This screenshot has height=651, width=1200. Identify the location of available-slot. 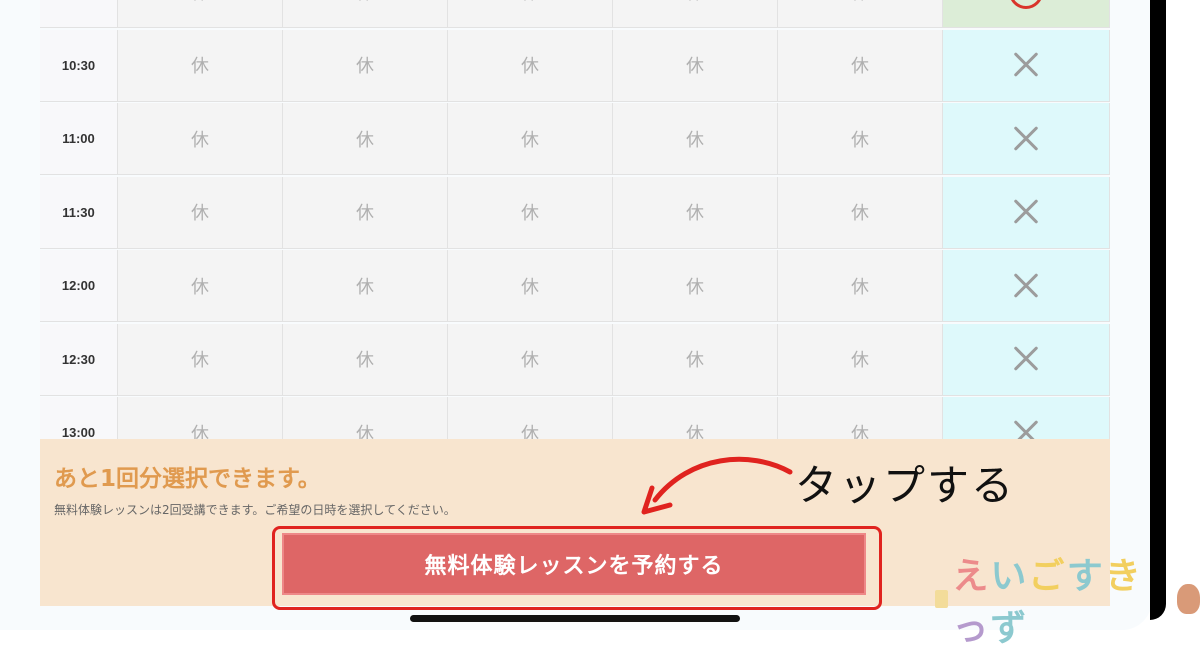
(1026, 14).